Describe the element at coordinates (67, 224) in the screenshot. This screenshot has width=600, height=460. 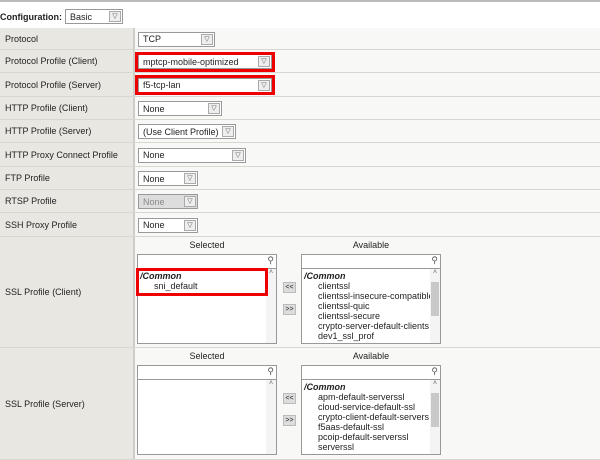
I see `ssh-proxy-profile-label: SSH Proxy Profile` at that location.